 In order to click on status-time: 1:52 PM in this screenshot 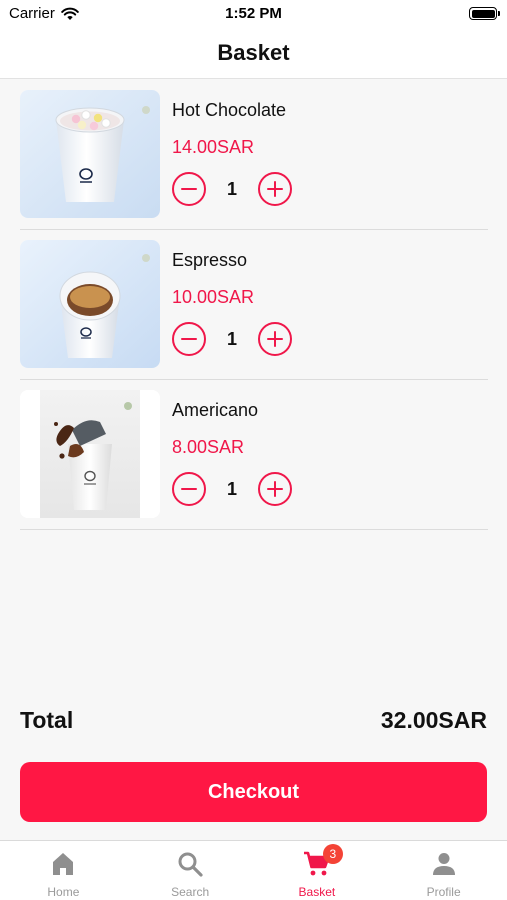, I will do `click(253, 13)`.